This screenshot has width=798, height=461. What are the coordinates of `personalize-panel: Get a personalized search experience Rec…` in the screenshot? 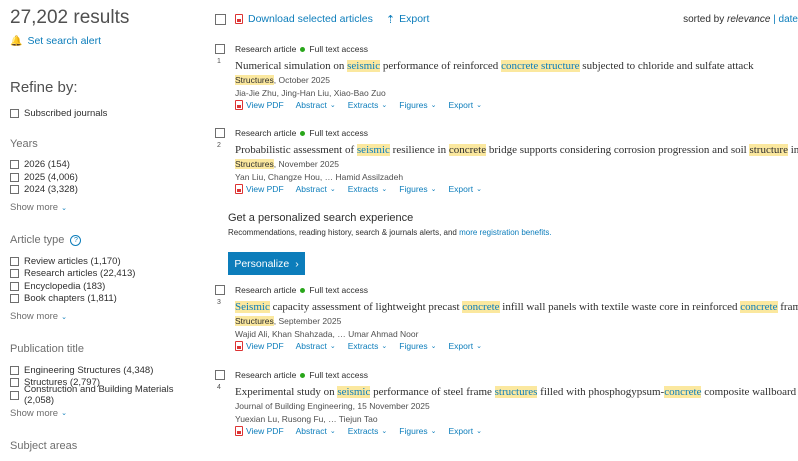 It's located at (508, 243).